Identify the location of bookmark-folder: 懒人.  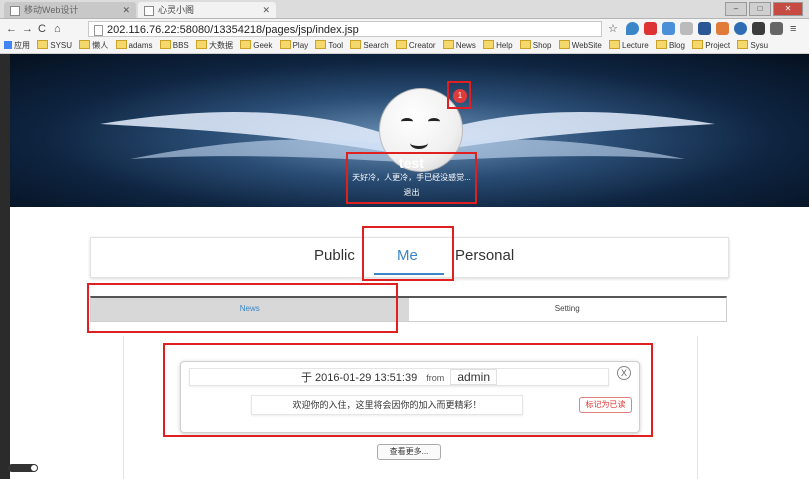
(93, 46).